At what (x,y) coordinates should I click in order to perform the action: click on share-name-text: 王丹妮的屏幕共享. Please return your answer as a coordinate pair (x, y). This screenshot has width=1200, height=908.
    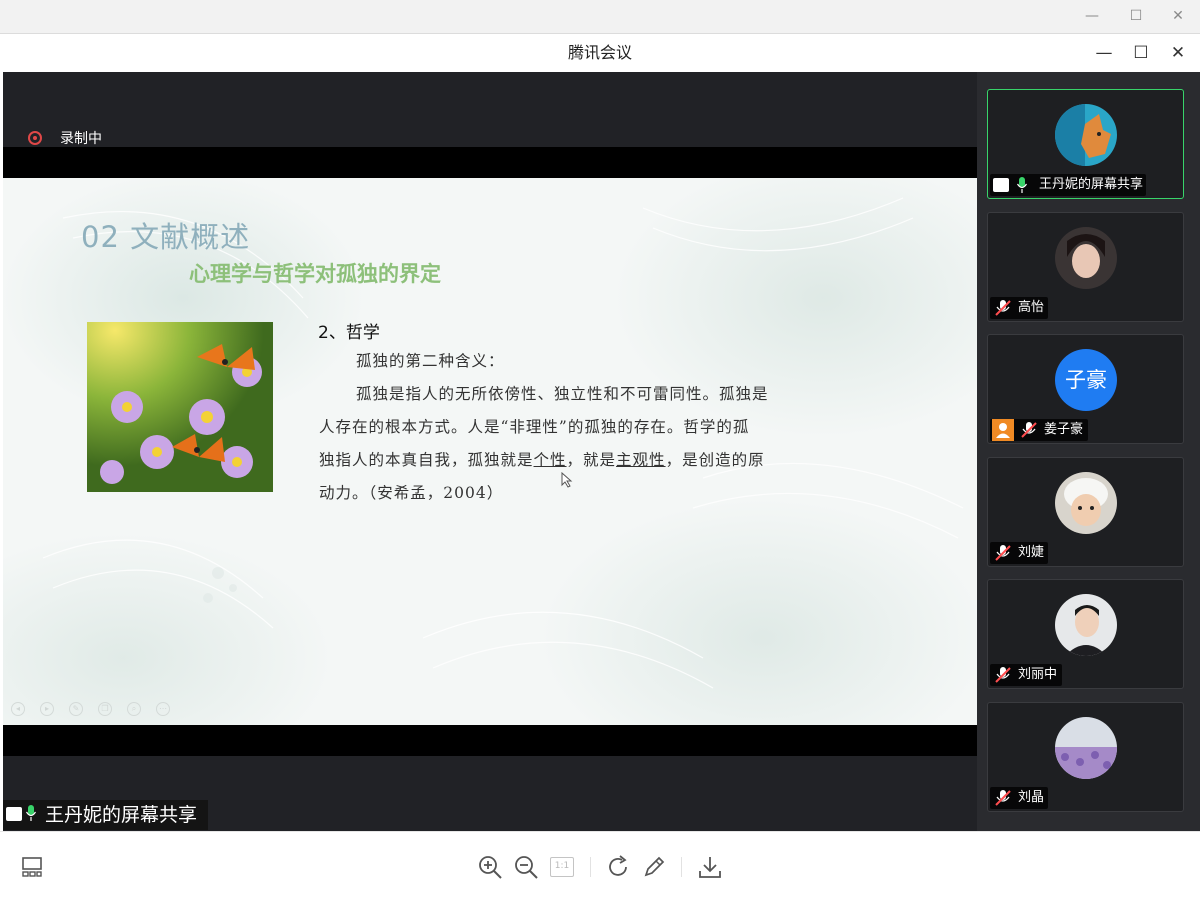
    Looking at the image, I should click on (121, 815).